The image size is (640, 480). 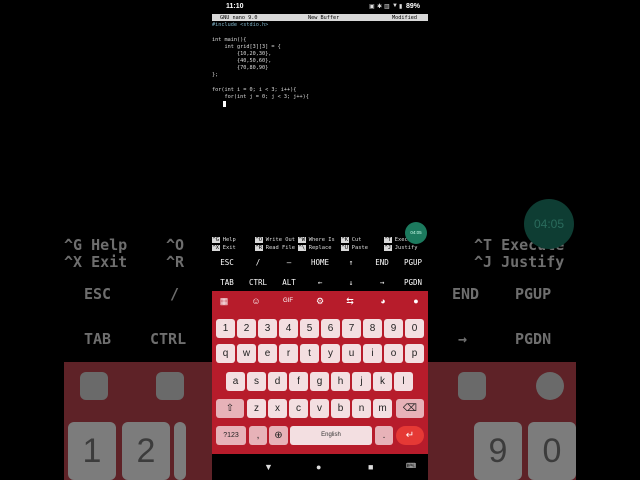 I want to click on bg-key-end: END, so click(x=466, y=294).